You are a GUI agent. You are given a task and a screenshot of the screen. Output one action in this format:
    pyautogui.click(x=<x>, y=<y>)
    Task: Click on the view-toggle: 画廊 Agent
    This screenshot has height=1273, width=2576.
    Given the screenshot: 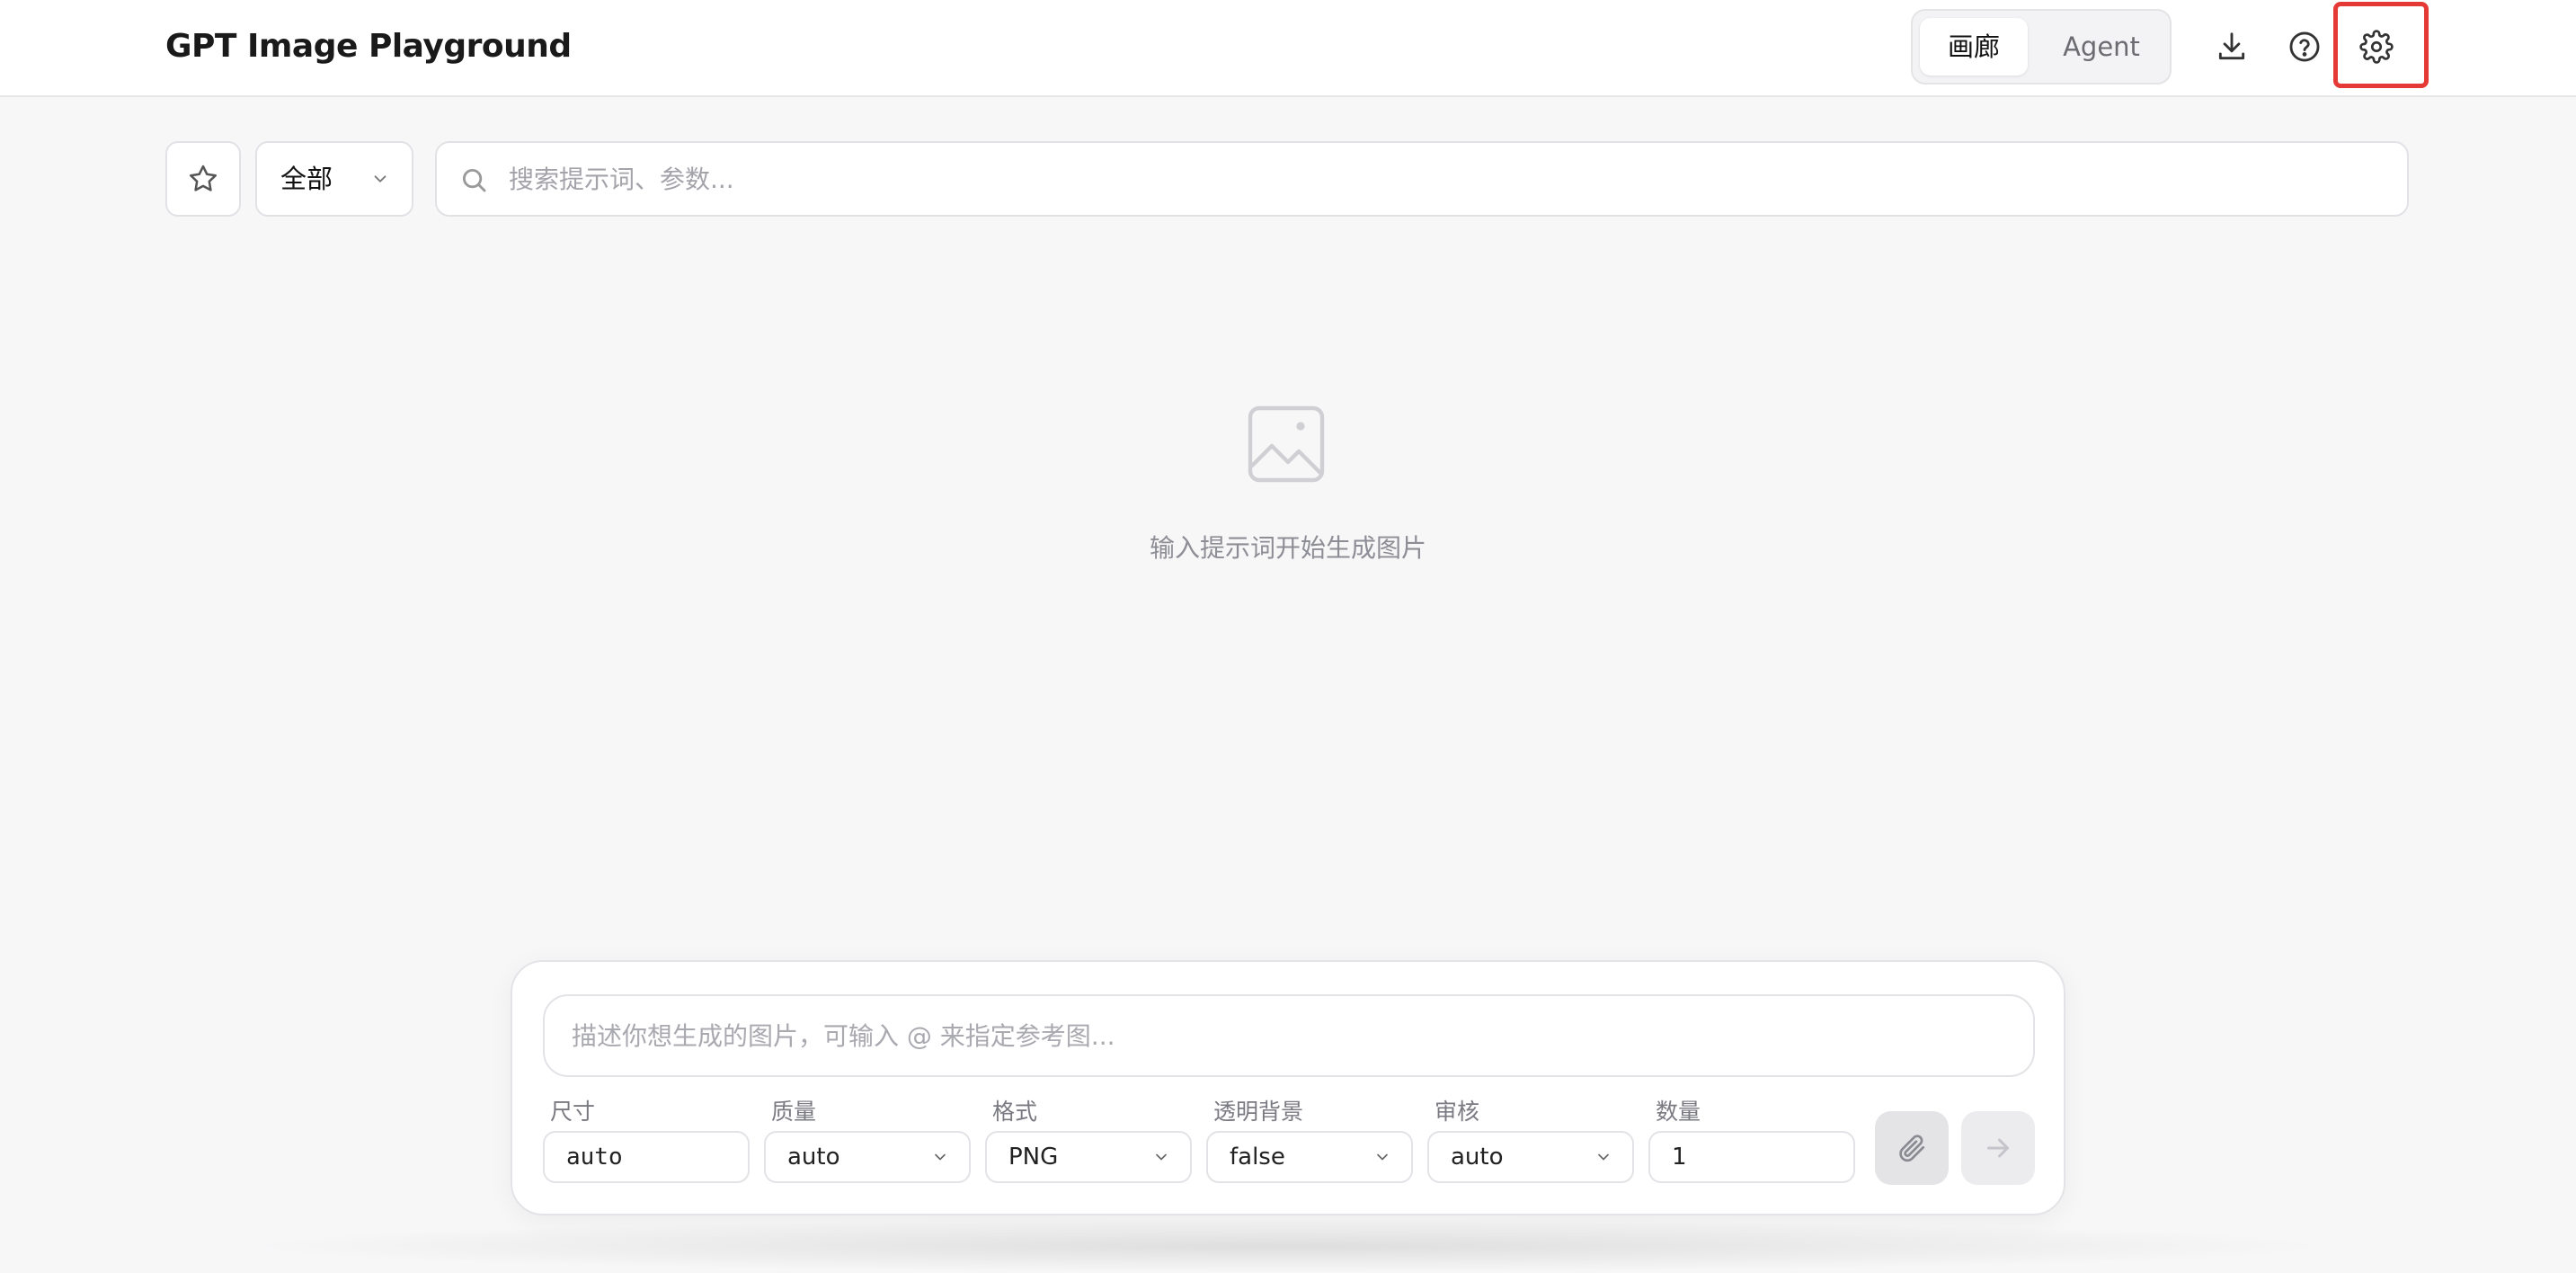 What is the action you would take?
    pyautogui.click(x=2042, y=47)
    